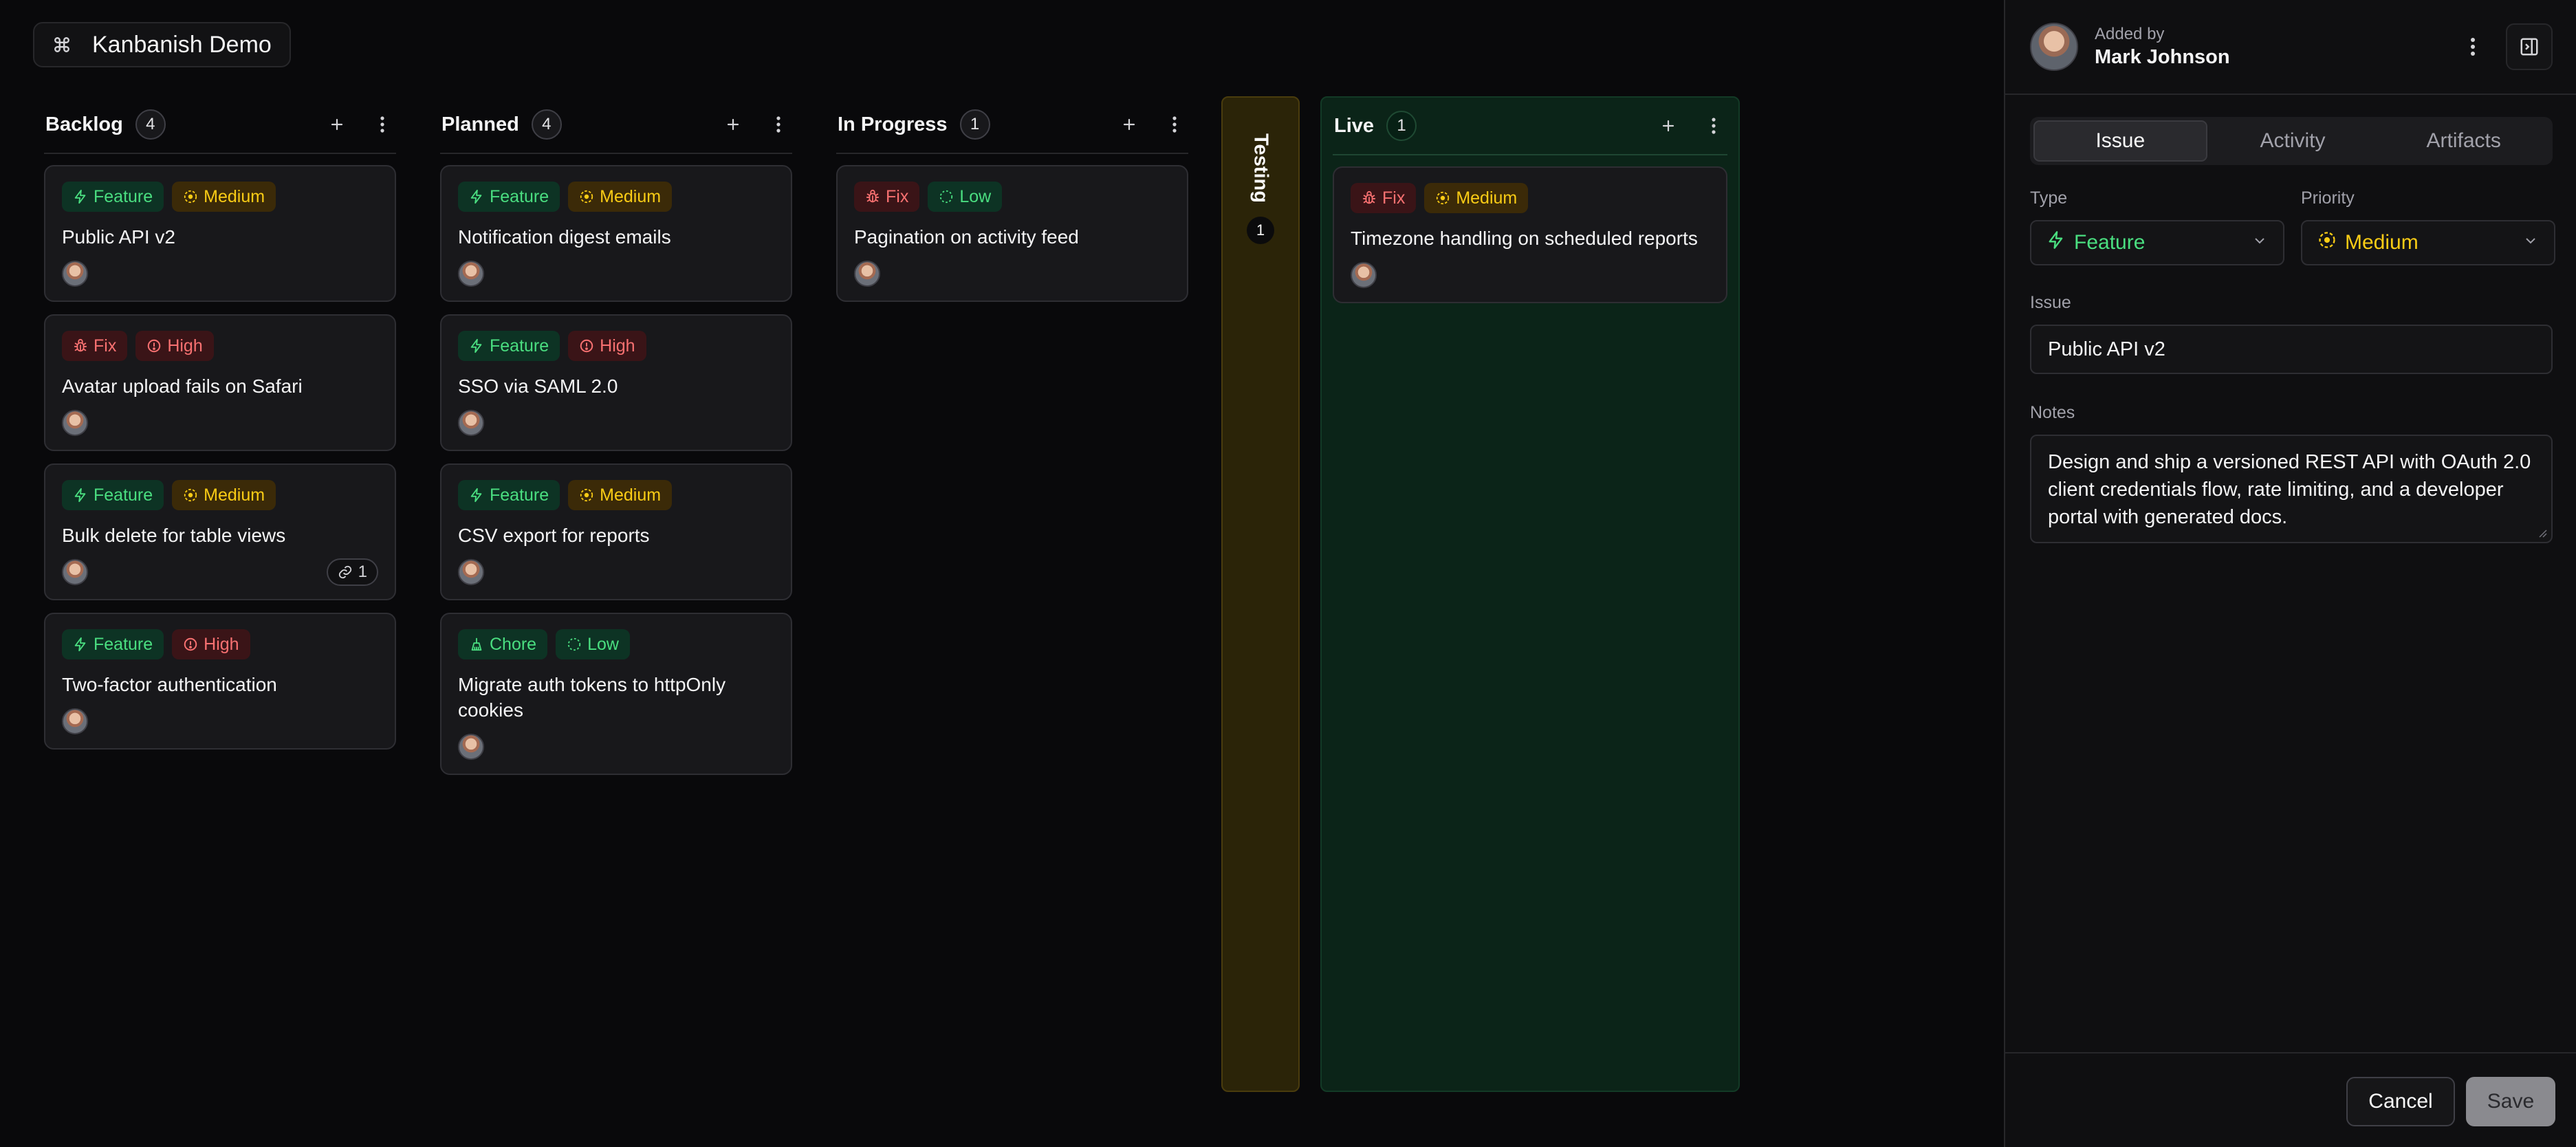 This screenshot has height=1147, width=2576. I want to click on app-logo-icon, so click(62, 45).